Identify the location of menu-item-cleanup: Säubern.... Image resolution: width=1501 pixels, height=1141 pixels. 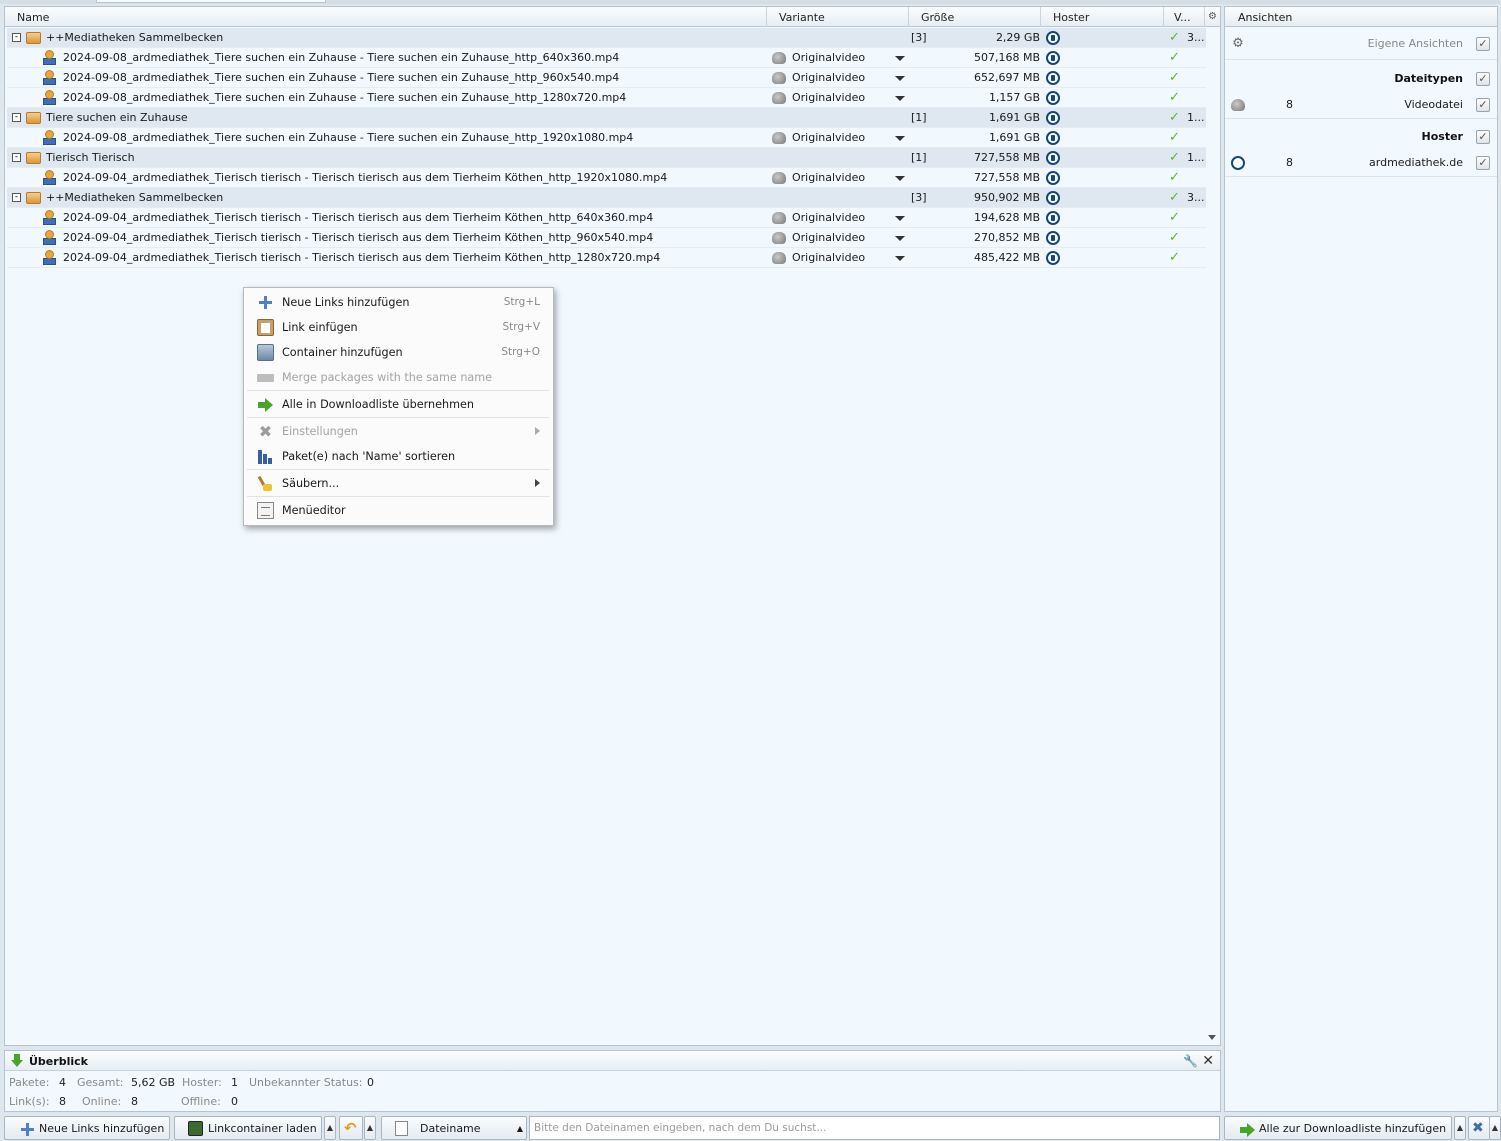
(398, 483).